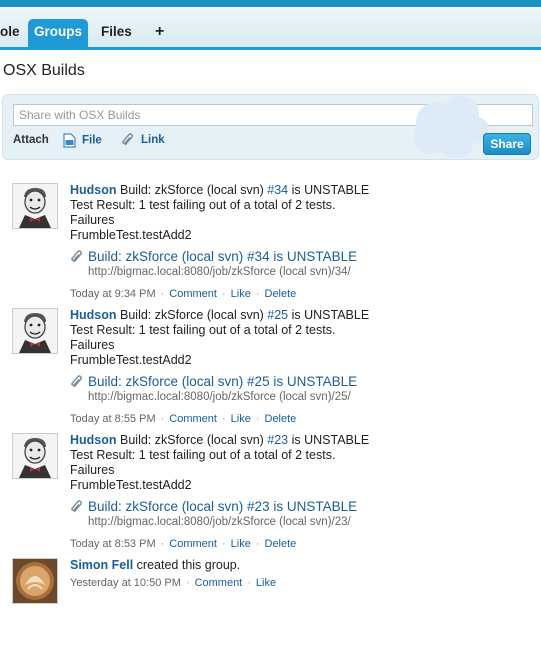  Describe the element at coordinates (300, 294) in the screenshot. I see `post-meta: Today at 9:34 PM · Comment · Like · Delete` at that location.